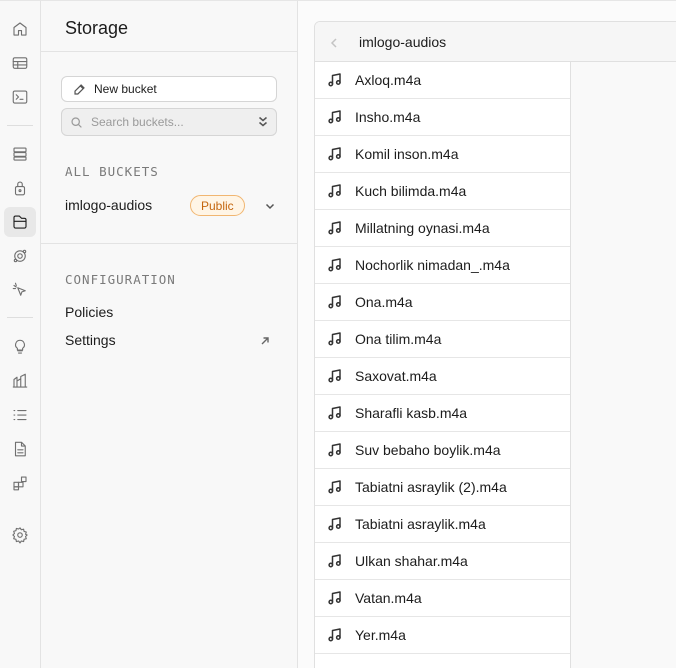 This screenshot has width=676, height=668. Describe the element at coordinates (20, 29) in the screenshot. I see `home-icon` at that location.